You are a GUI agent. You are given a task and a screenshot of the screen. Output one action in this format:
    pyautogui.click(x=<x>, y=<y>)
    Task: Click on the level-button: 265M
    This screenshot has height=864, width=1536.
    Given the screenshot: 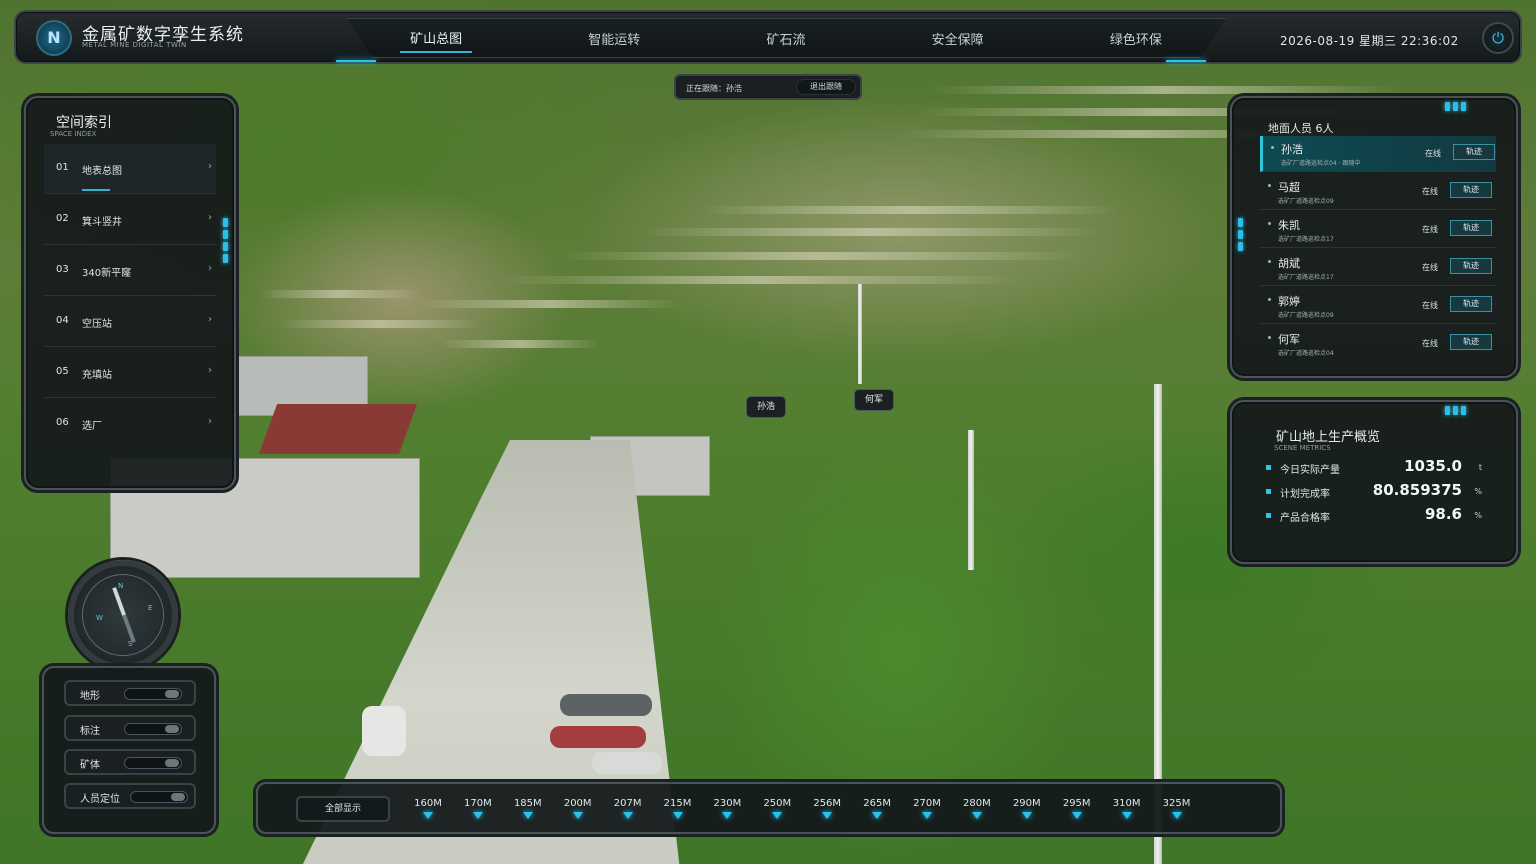 What is the action you would take?
    pyautogui.click(x=877, y=808)
    